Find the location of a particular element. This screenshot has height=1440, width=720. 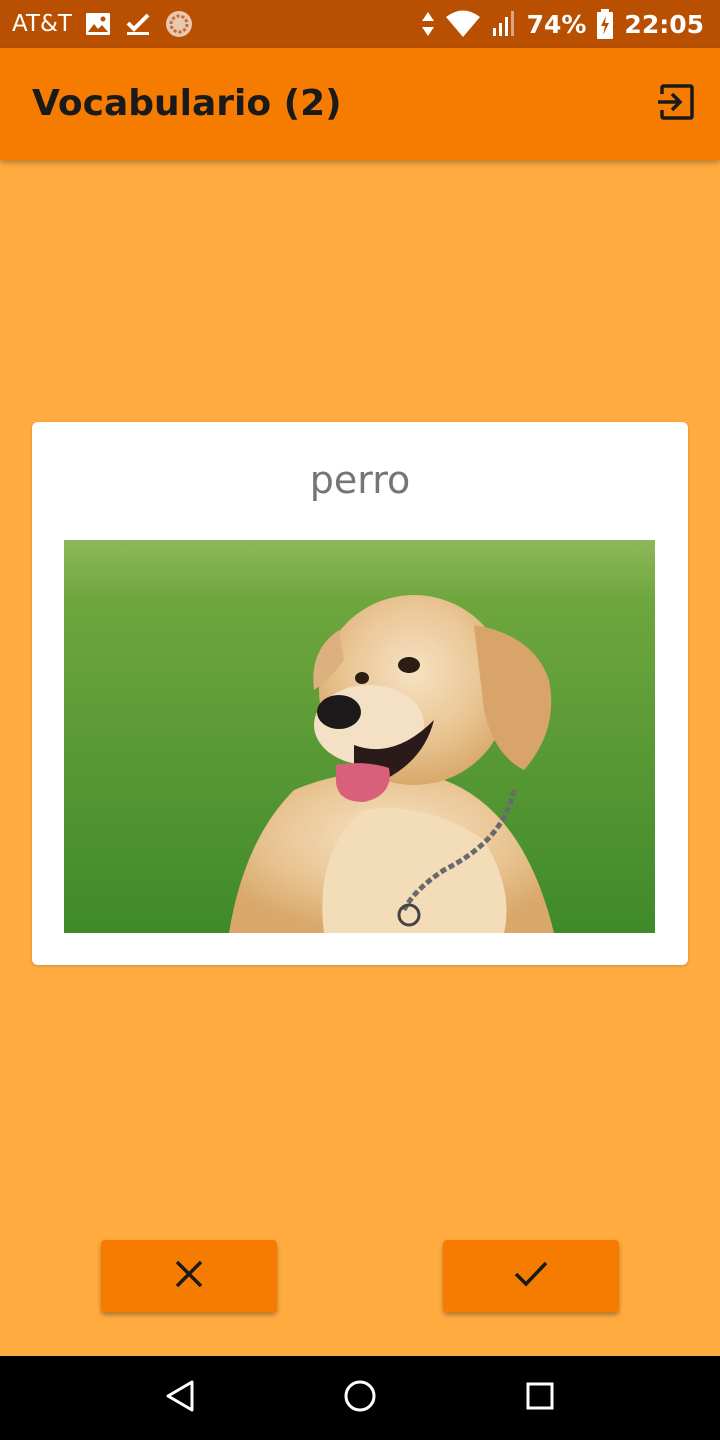

home-icon is located at coordinates (360, 1398).